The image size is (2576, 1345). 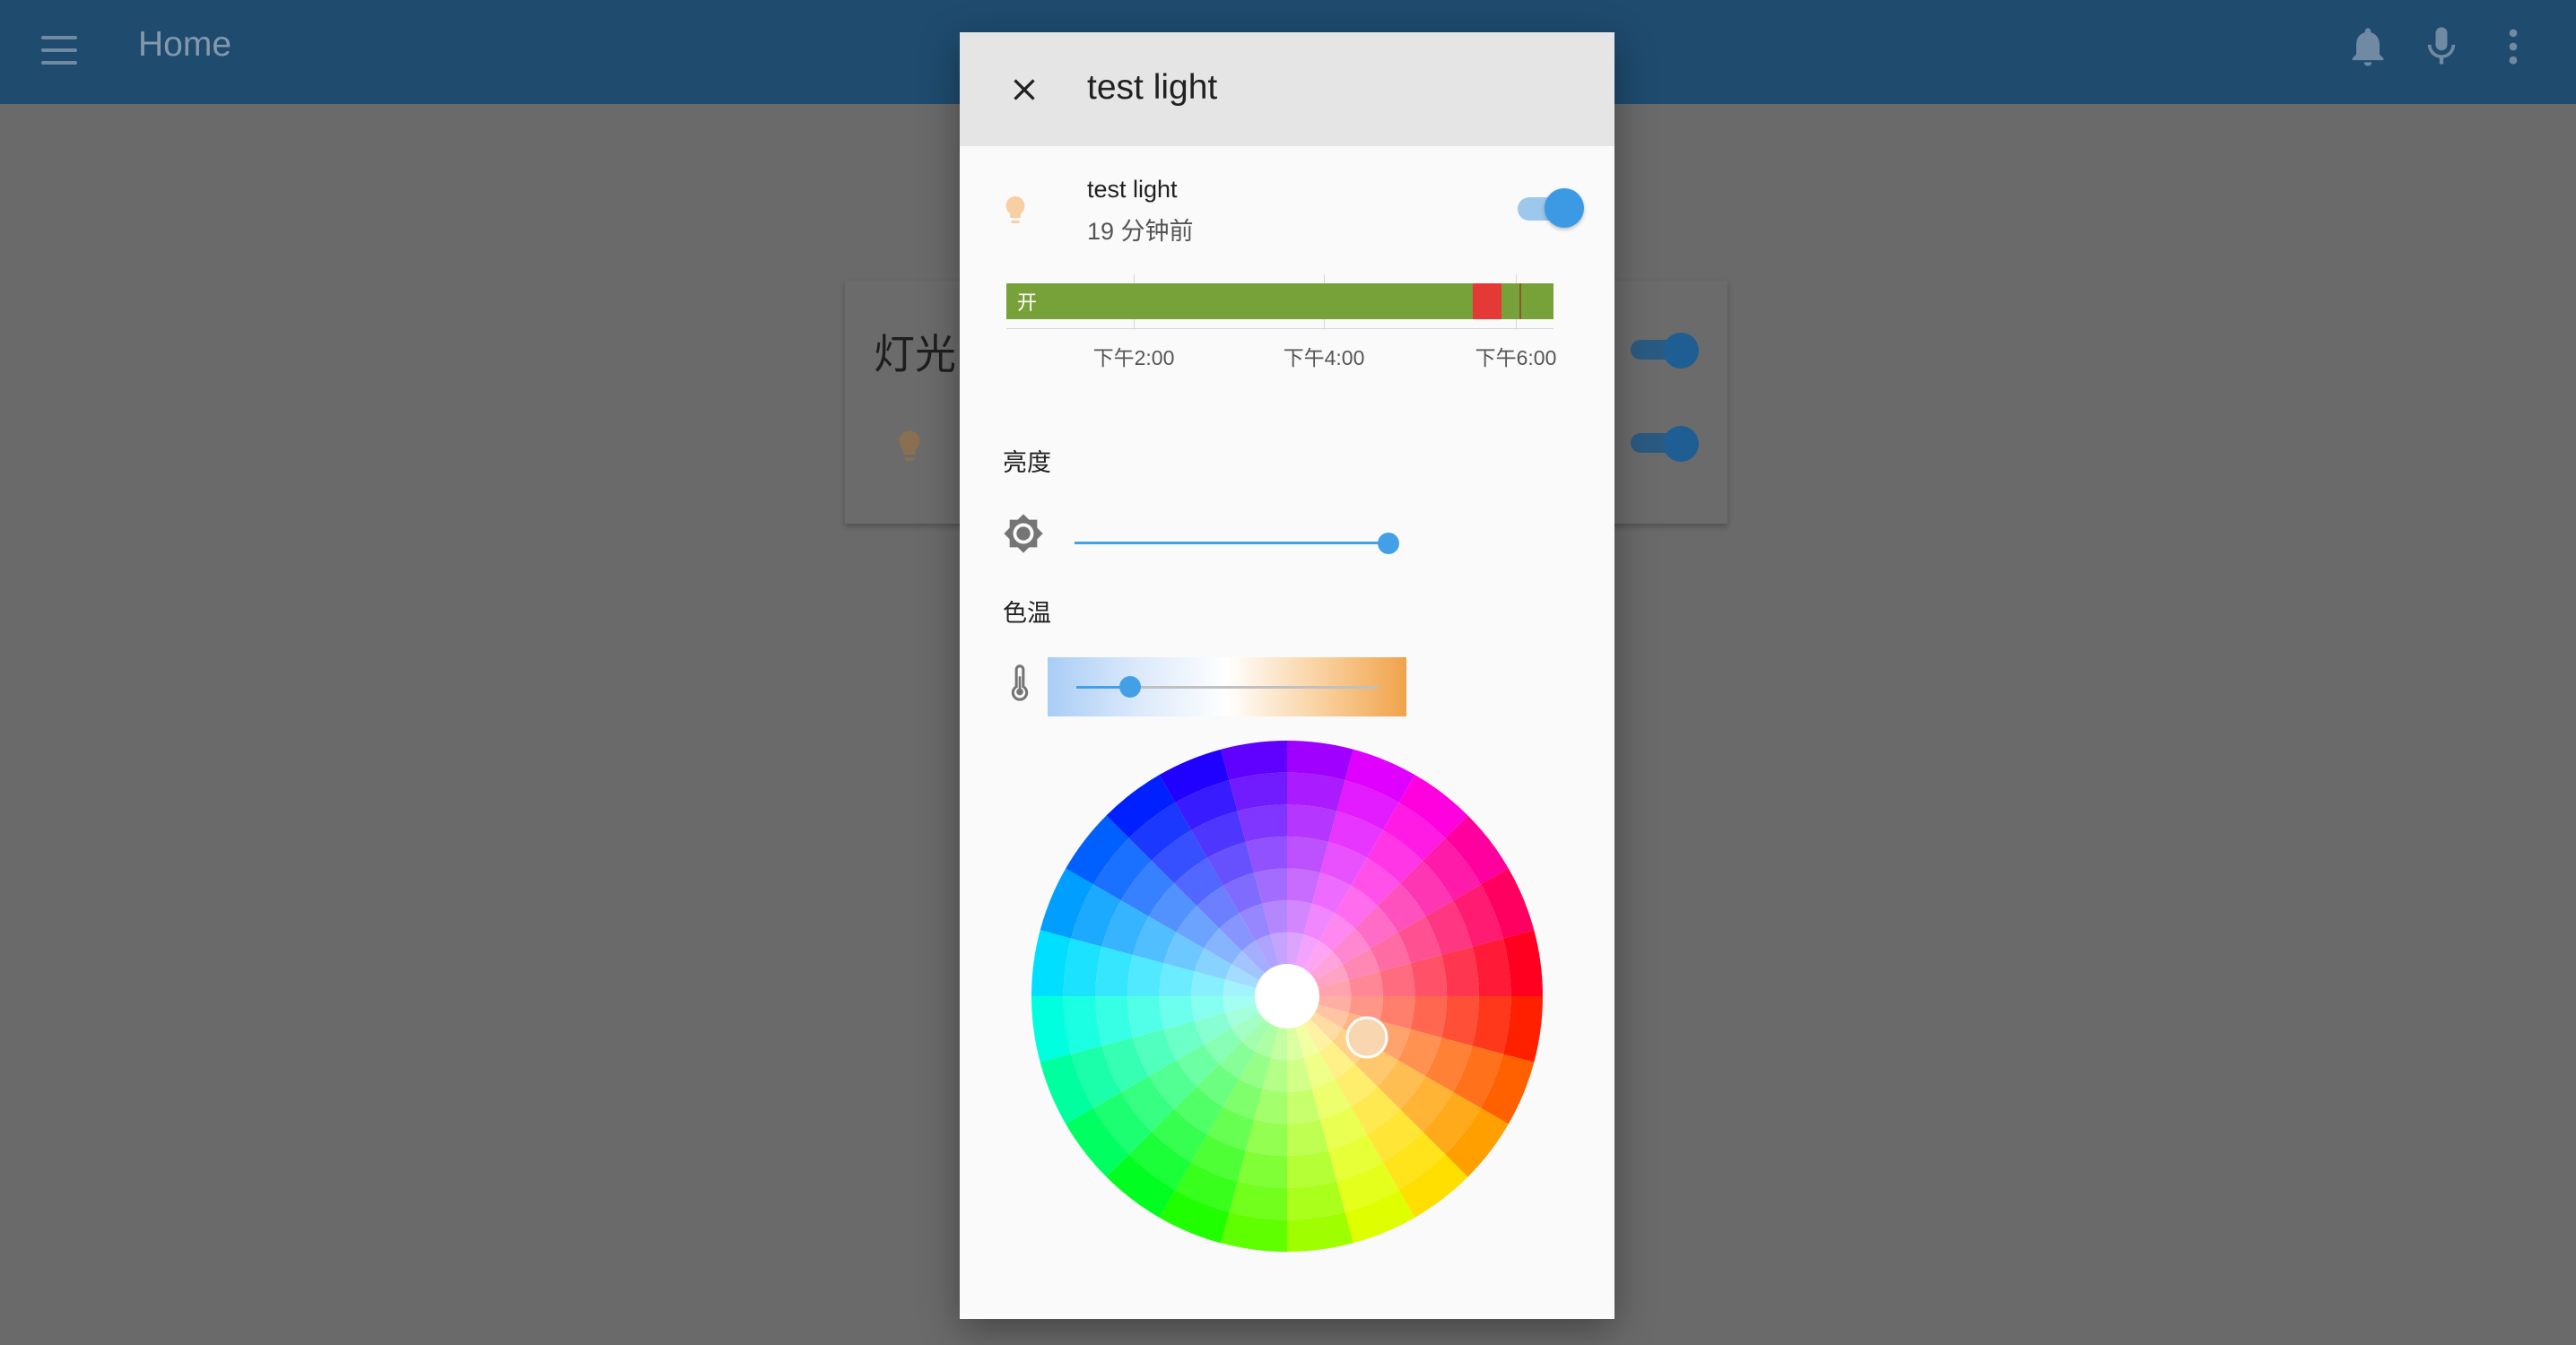 What do you see at coordinates (1552, 208) in the screenshot?
I see `entity-power-toggle` at bounding box center [1552, 208].